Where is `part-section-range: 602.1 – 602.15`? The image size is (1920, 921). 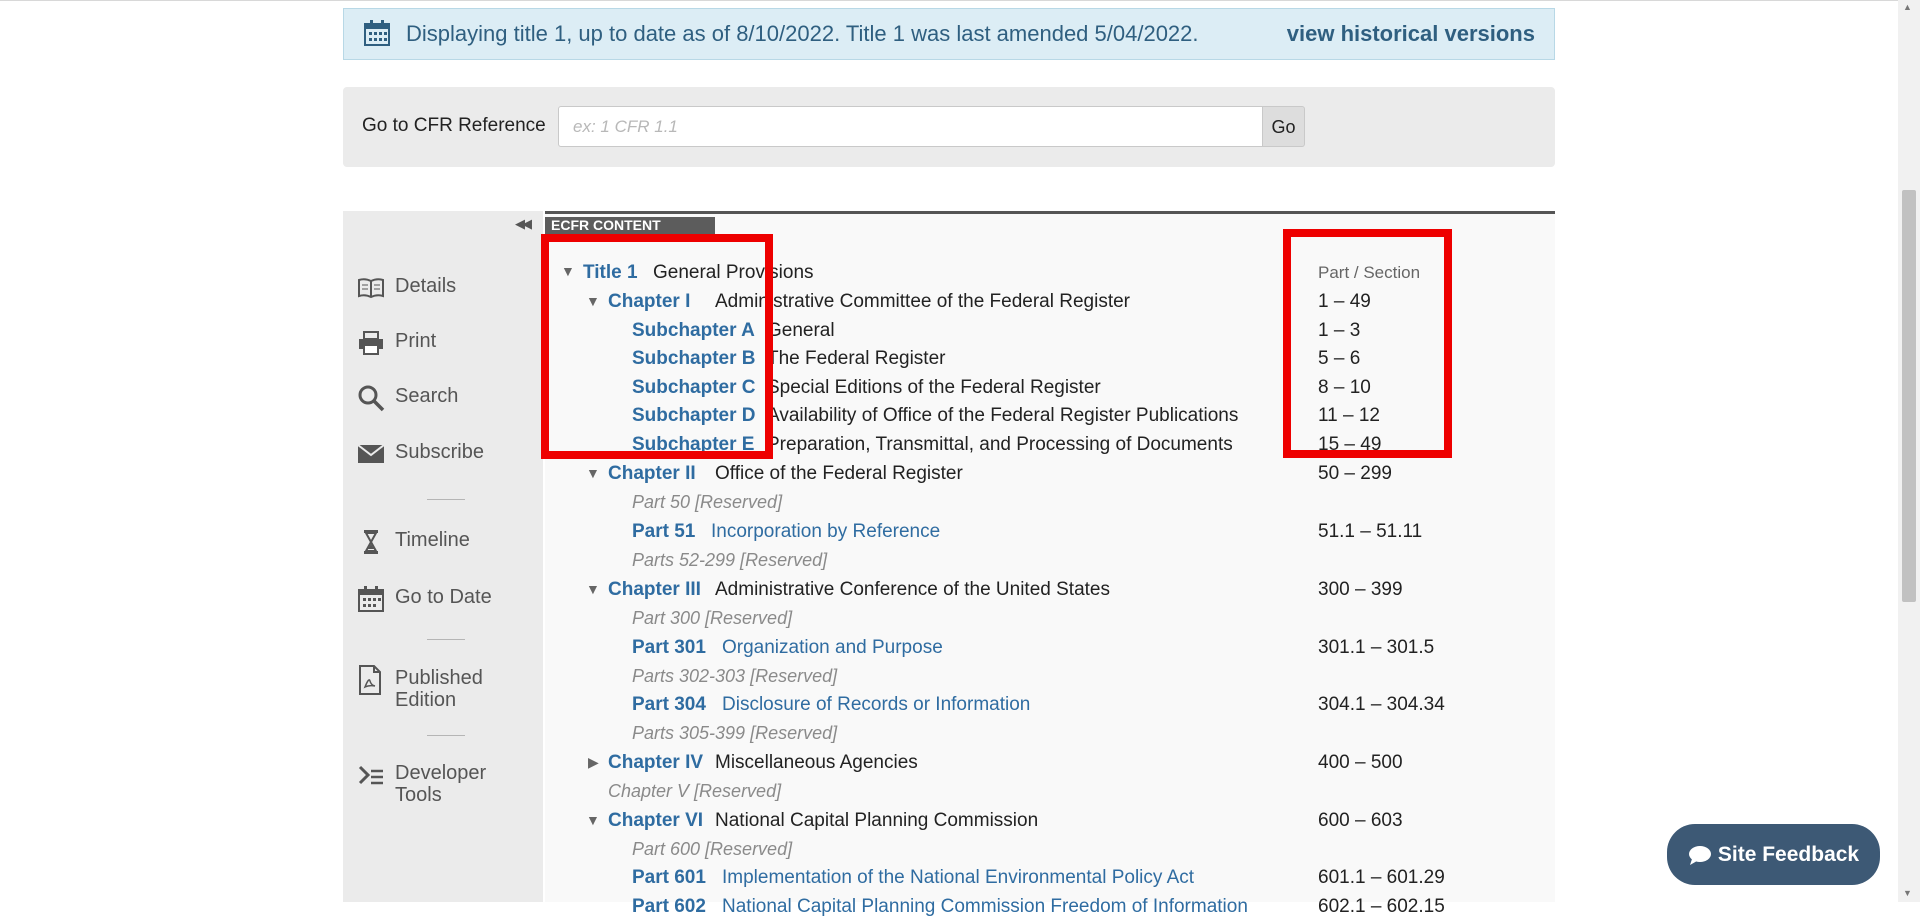 part-section-range: 602.1 – 602.15 is located at coordinates (1381, 906).